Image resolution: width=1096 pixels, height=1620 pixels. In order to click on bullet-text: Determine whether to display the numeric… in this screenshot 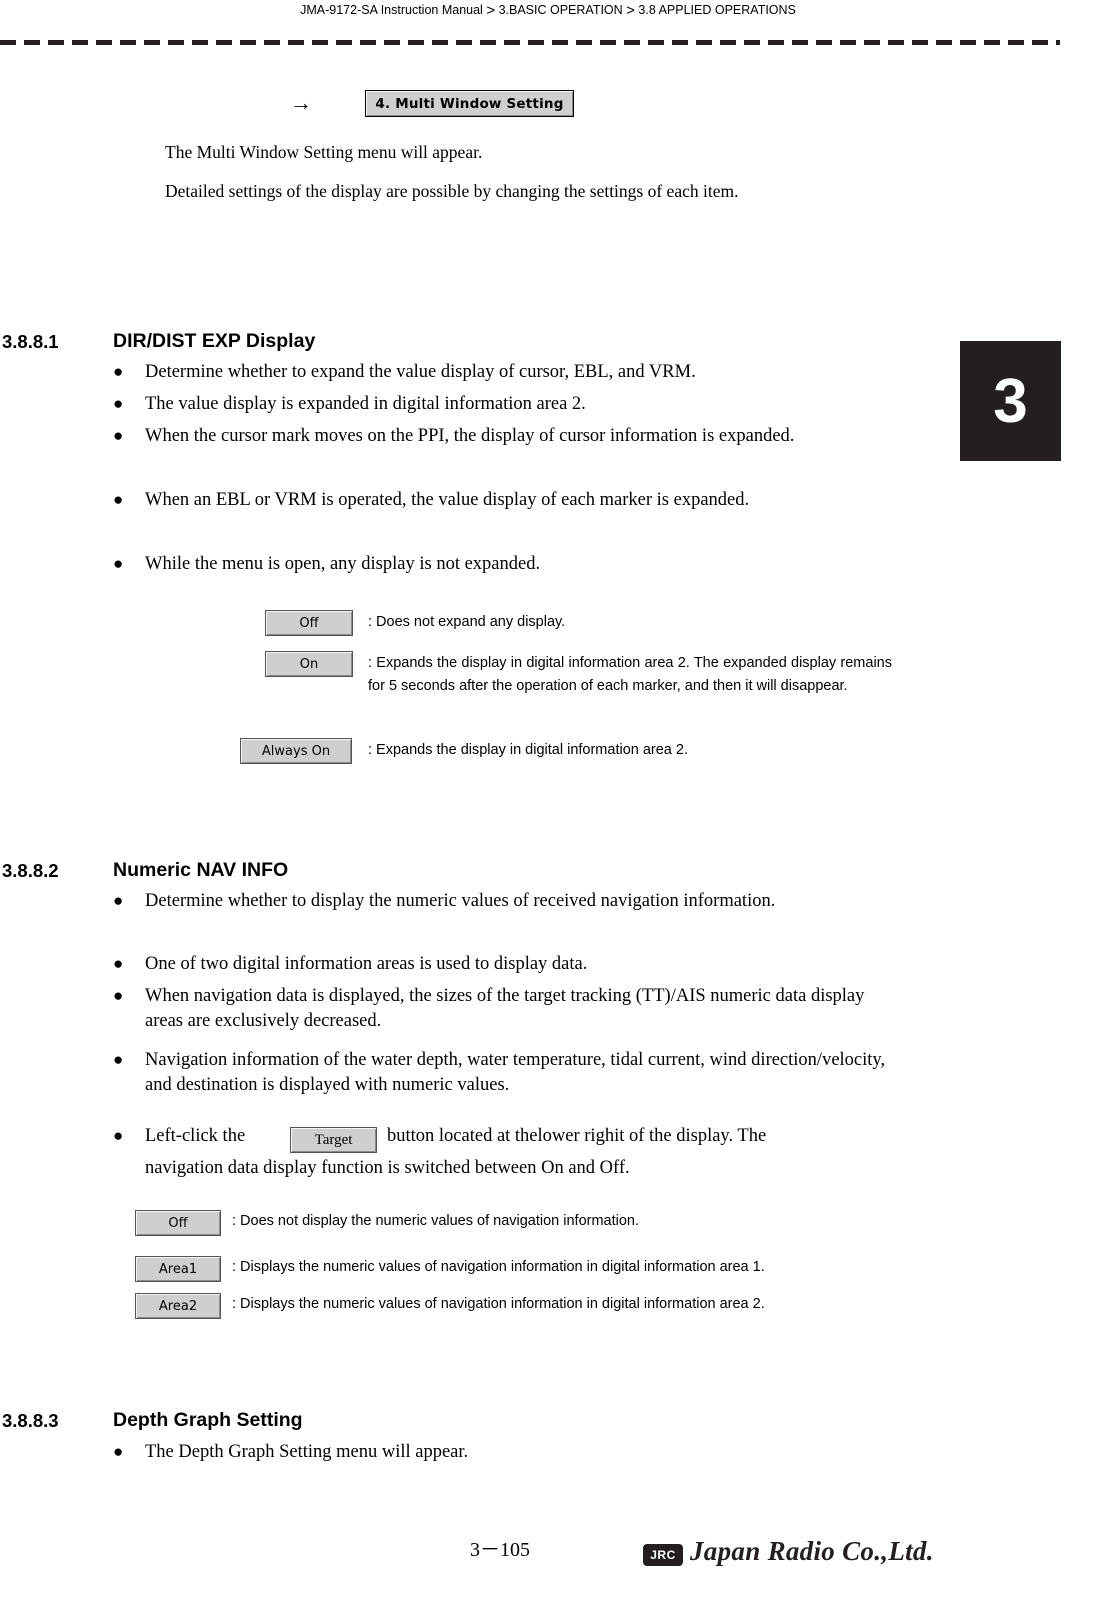, I will do `click(460, 901)`.